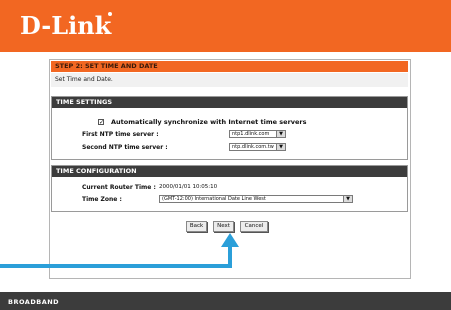 The width and height of the screenshot is (451, 310). I want to click on footer-bar: BROADBAND, so click(225, 301).